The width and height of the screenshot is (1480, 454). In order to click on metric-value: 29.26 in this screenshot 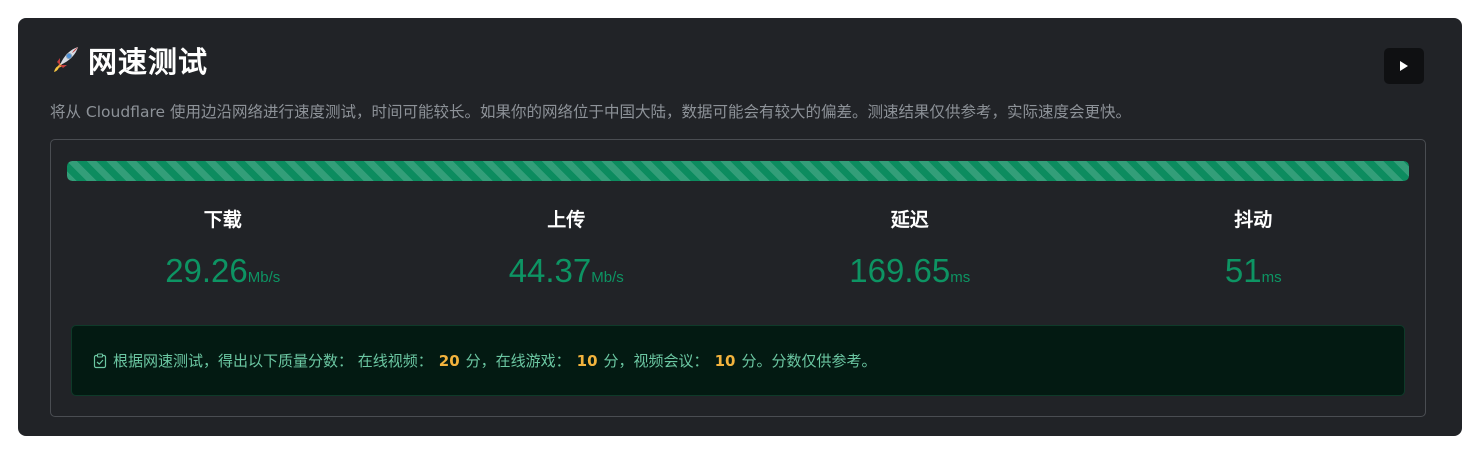, I will do `click(206, 270)`.